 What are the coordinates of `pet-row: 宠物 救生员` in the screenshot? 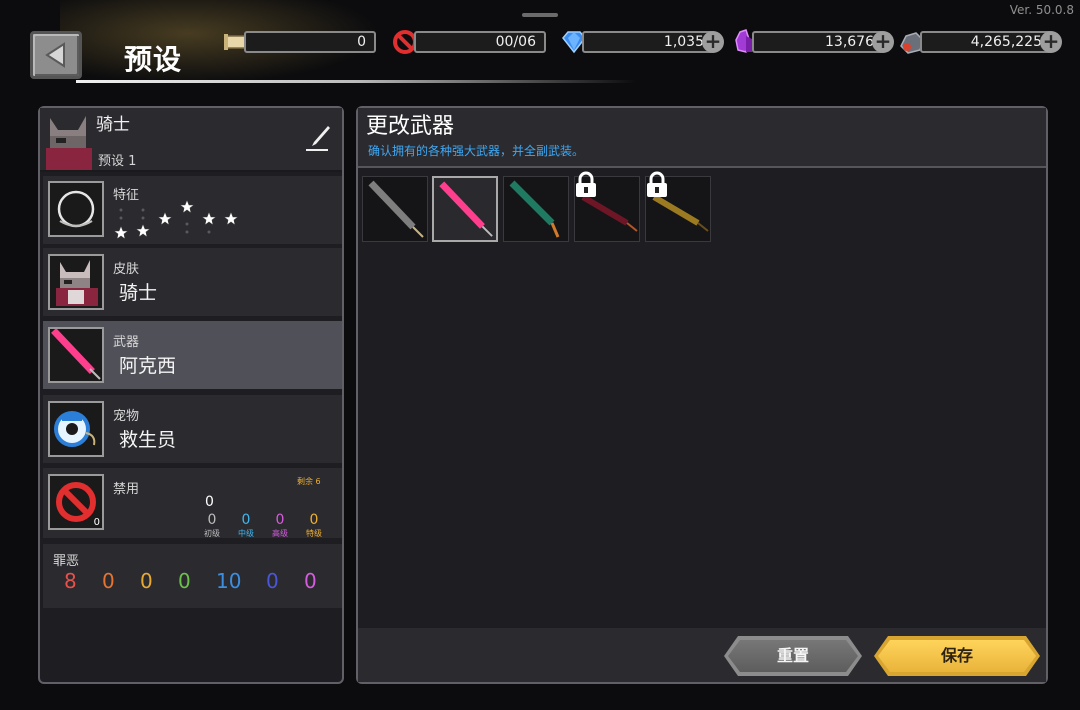 It's located at (192, 429).